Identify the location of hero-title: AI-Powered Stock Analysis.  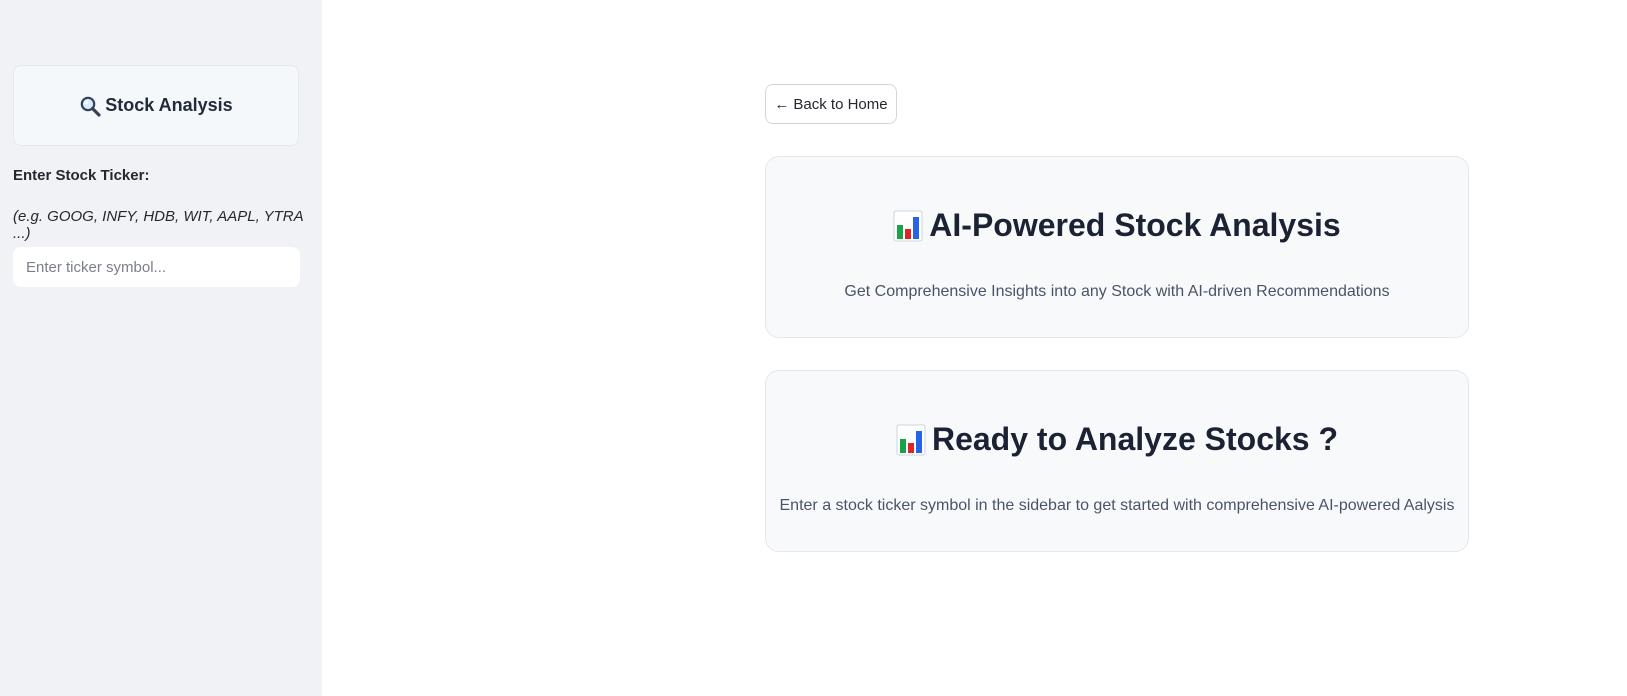
(1135, 225).